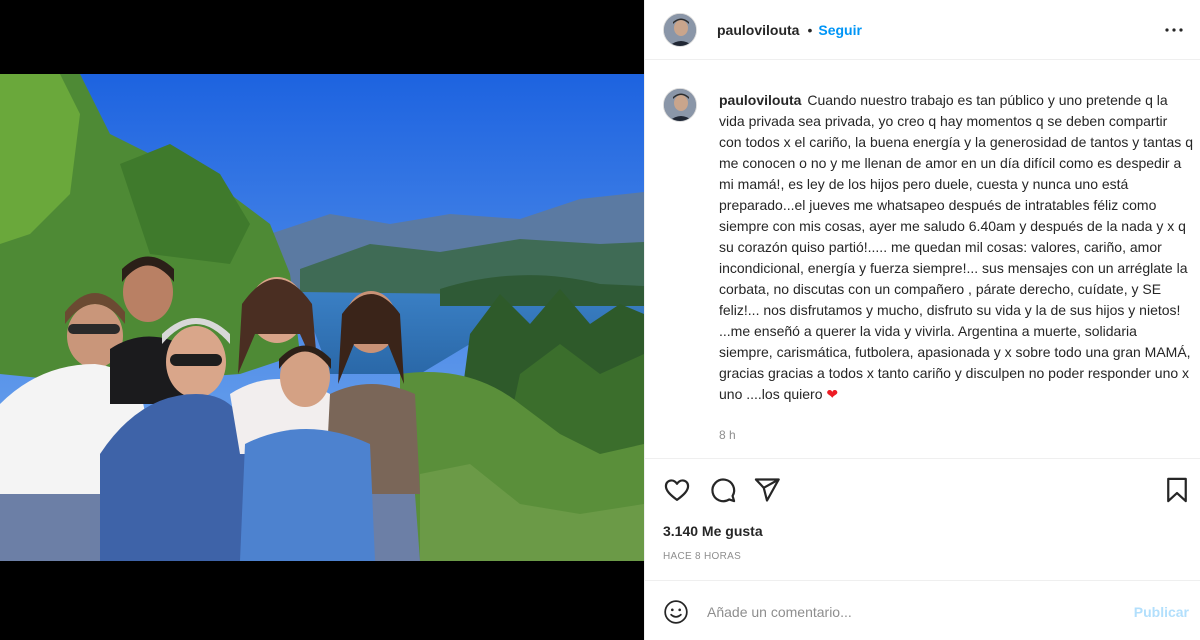  What do you see at coordinates (727, 435) in the screenshot?
I see `caption-timestamp: 8 h` at bounding box center [727, 435].